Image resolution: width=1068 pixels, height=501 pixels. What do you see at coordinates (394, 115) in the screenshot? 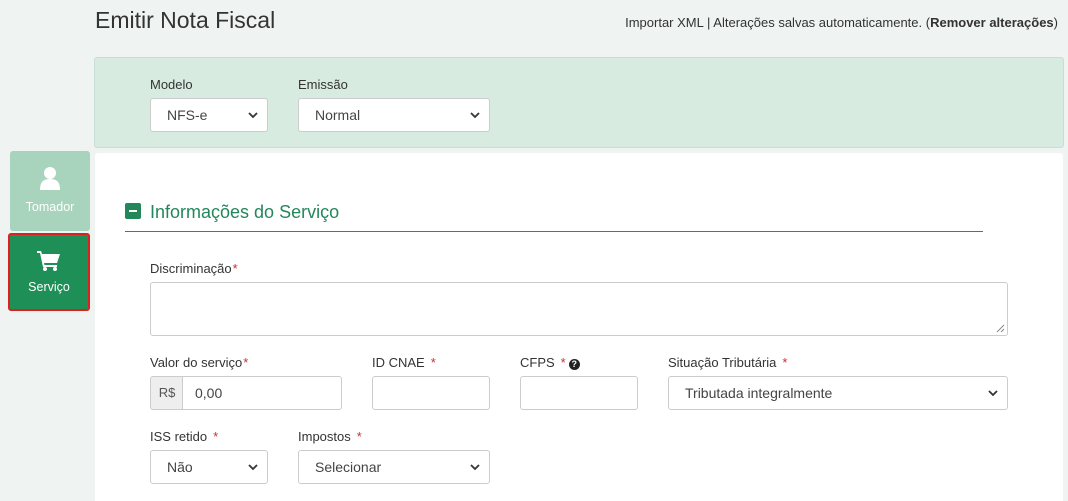
I see `emissao-select: Normal` at bounding box center [394, 115].